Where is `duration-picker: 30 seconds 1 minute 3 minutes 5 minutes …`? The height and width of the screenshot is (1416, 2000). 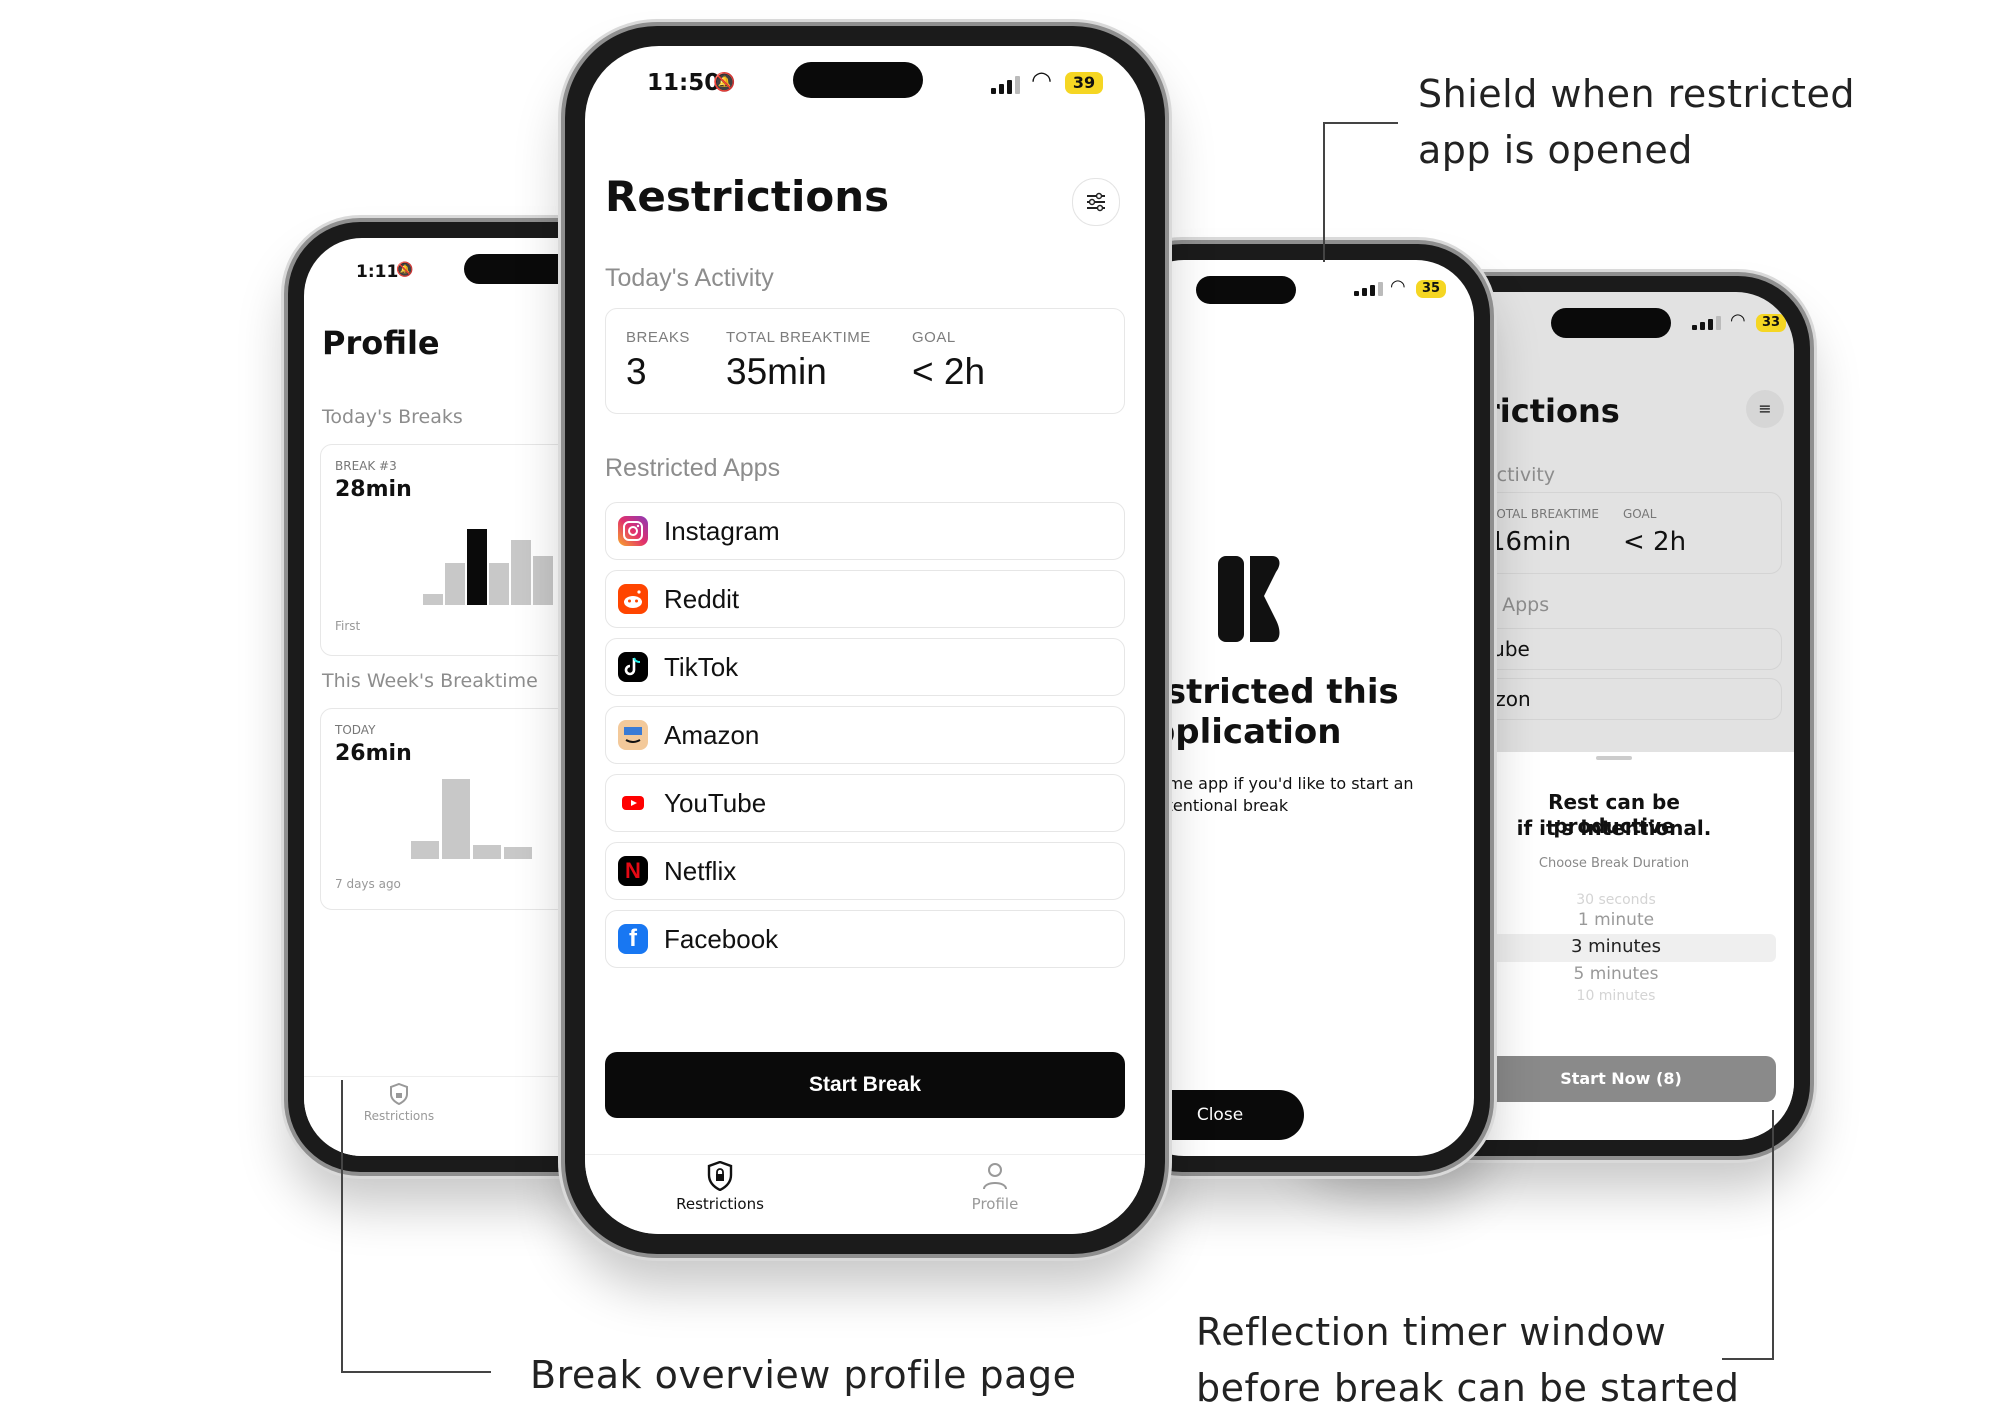 duration-picker: 30 seconds 1 minute 3 minutes 5 minutes … is located at coordinates (1616, 952).